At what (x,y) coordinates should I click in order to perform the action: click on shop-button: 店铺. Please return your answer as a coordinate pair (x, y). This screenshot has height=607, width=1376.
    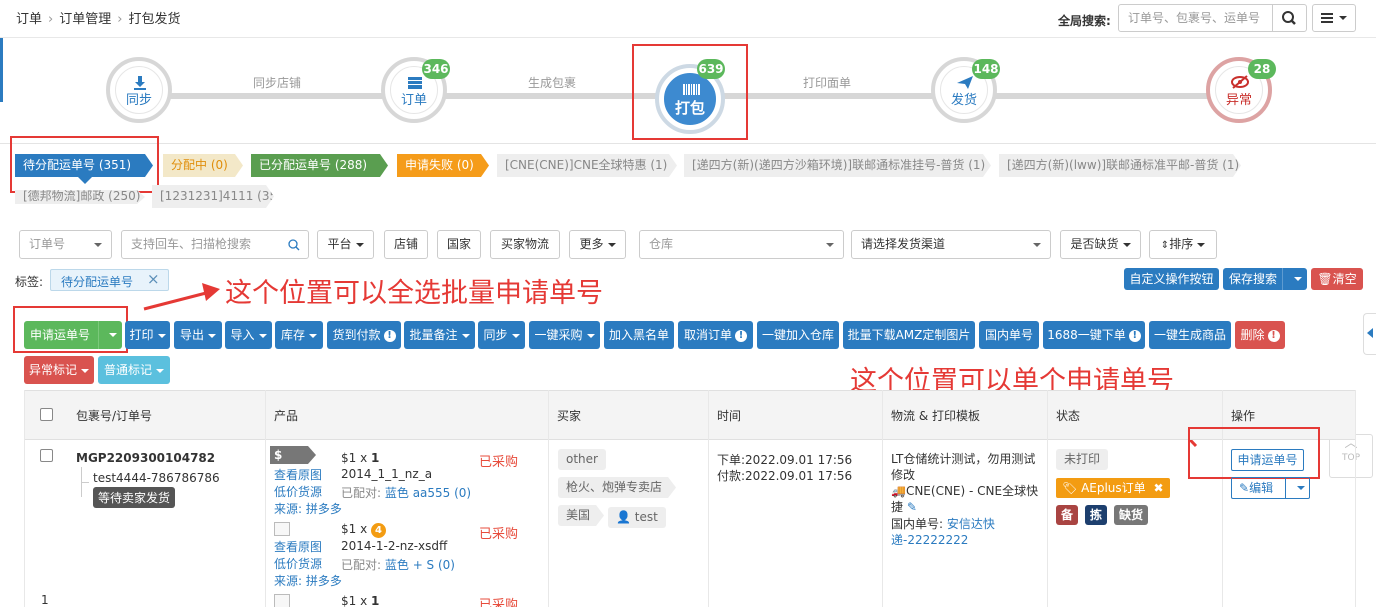
    Looking at the image, I should click on (406, 244).